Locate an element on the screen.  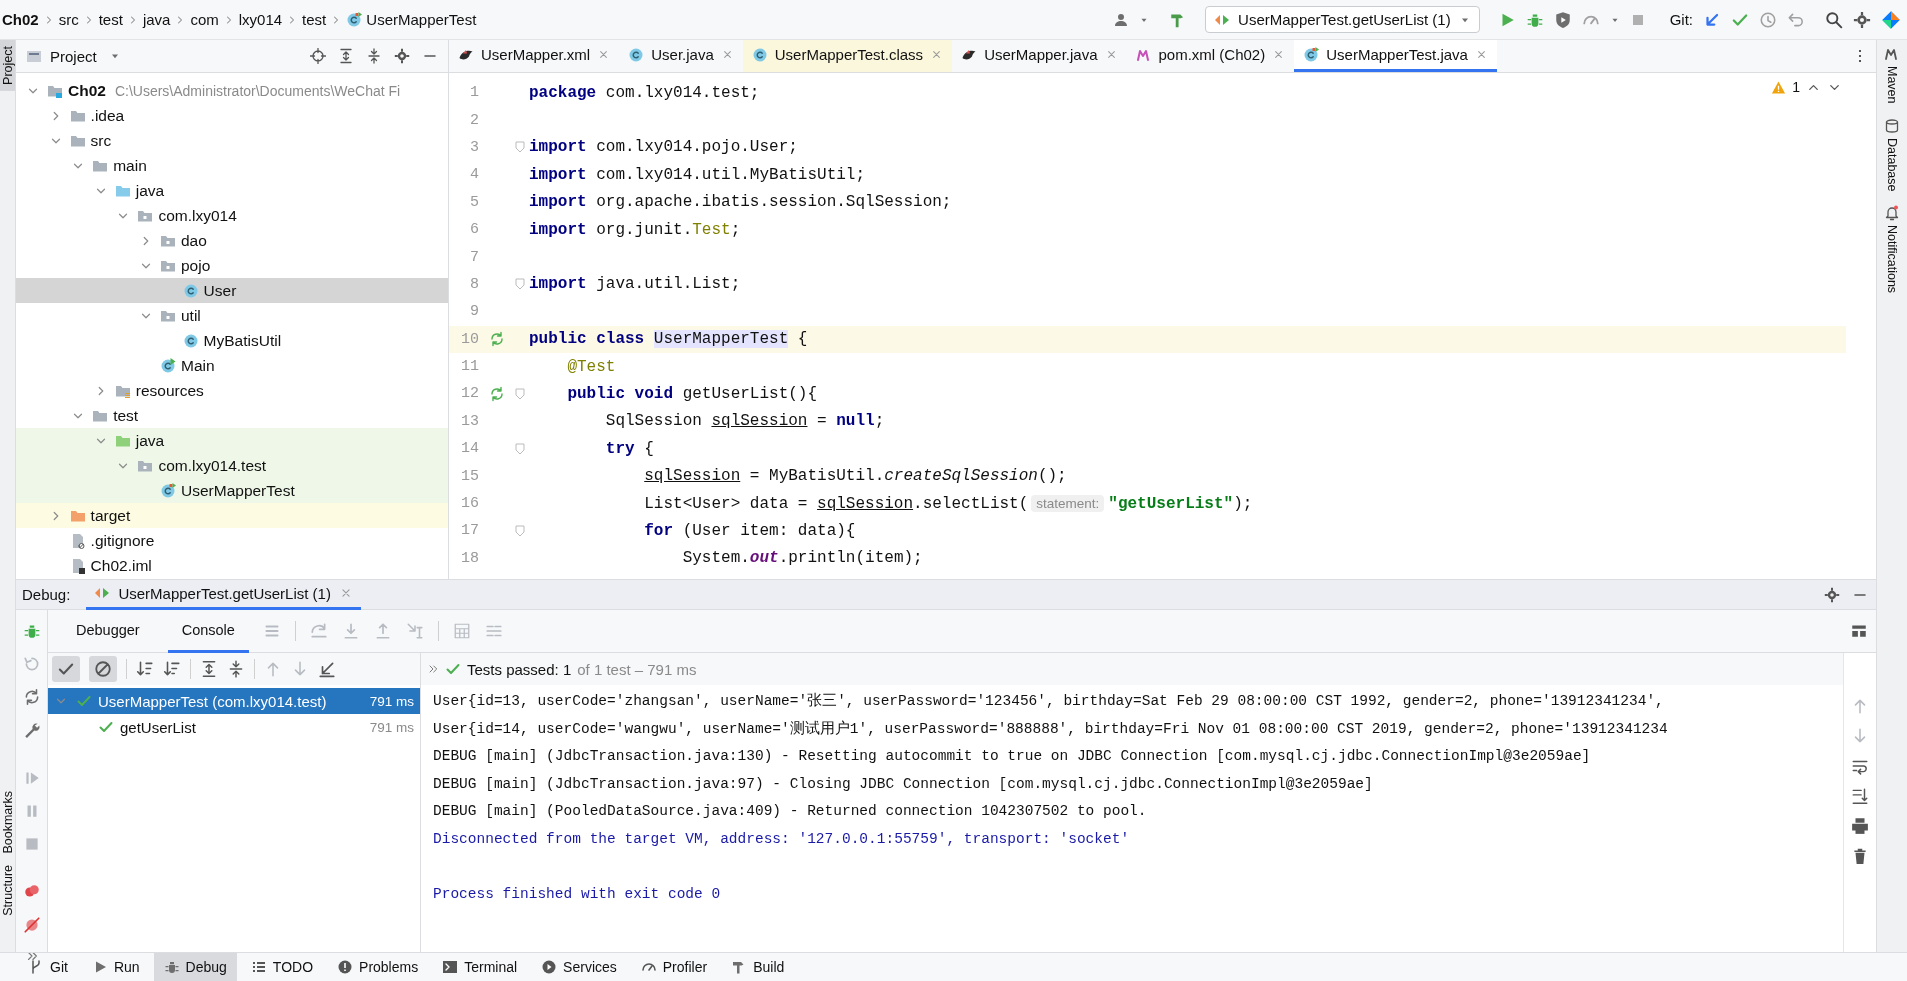
test-tree-item: UserMapperTest (com.lxy014.test) 791 ms is located at coordinates (234, 701).